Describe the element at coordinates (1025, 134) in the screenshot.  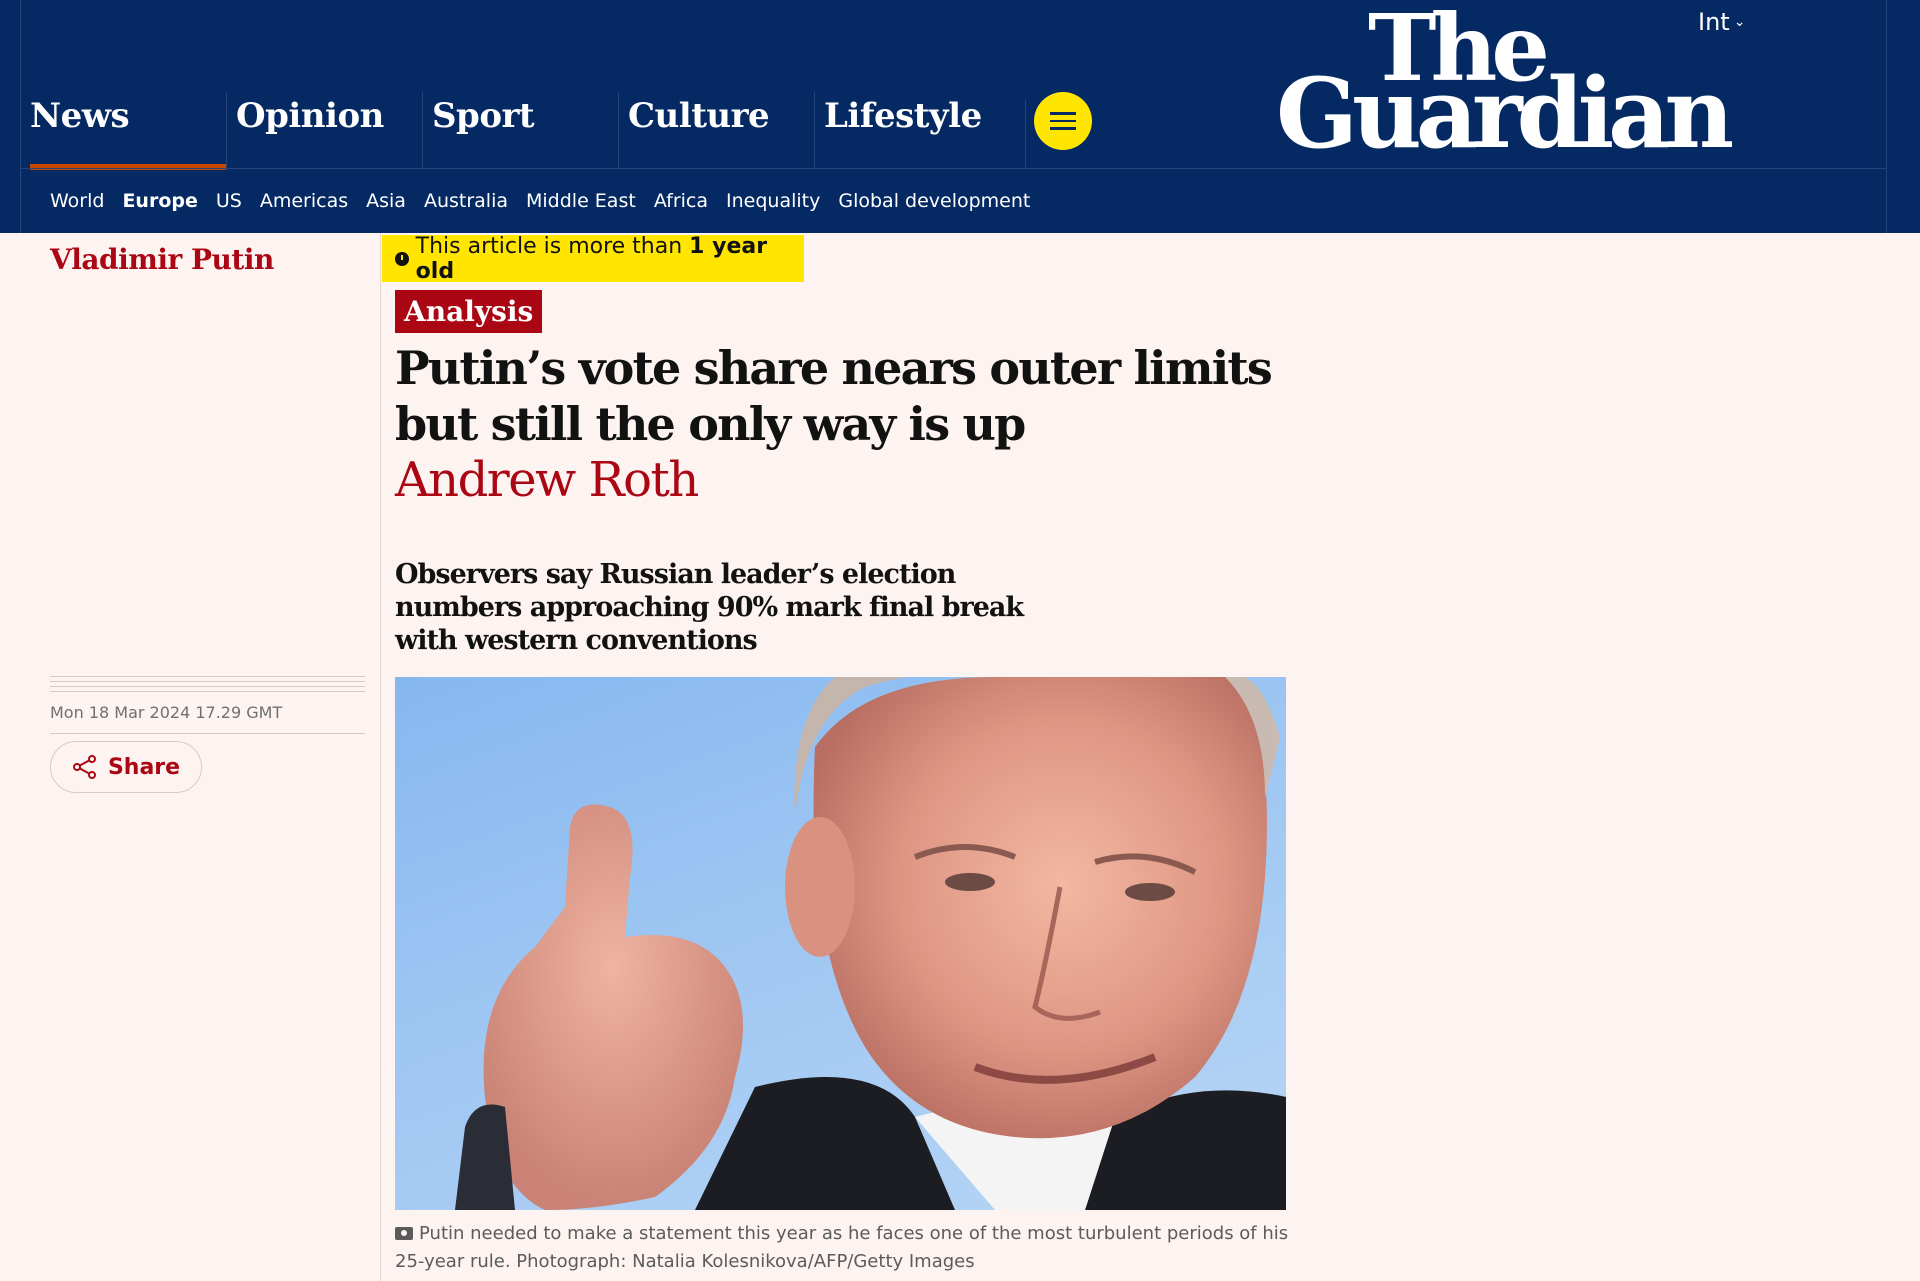
I see `pillar-divider` at that location.